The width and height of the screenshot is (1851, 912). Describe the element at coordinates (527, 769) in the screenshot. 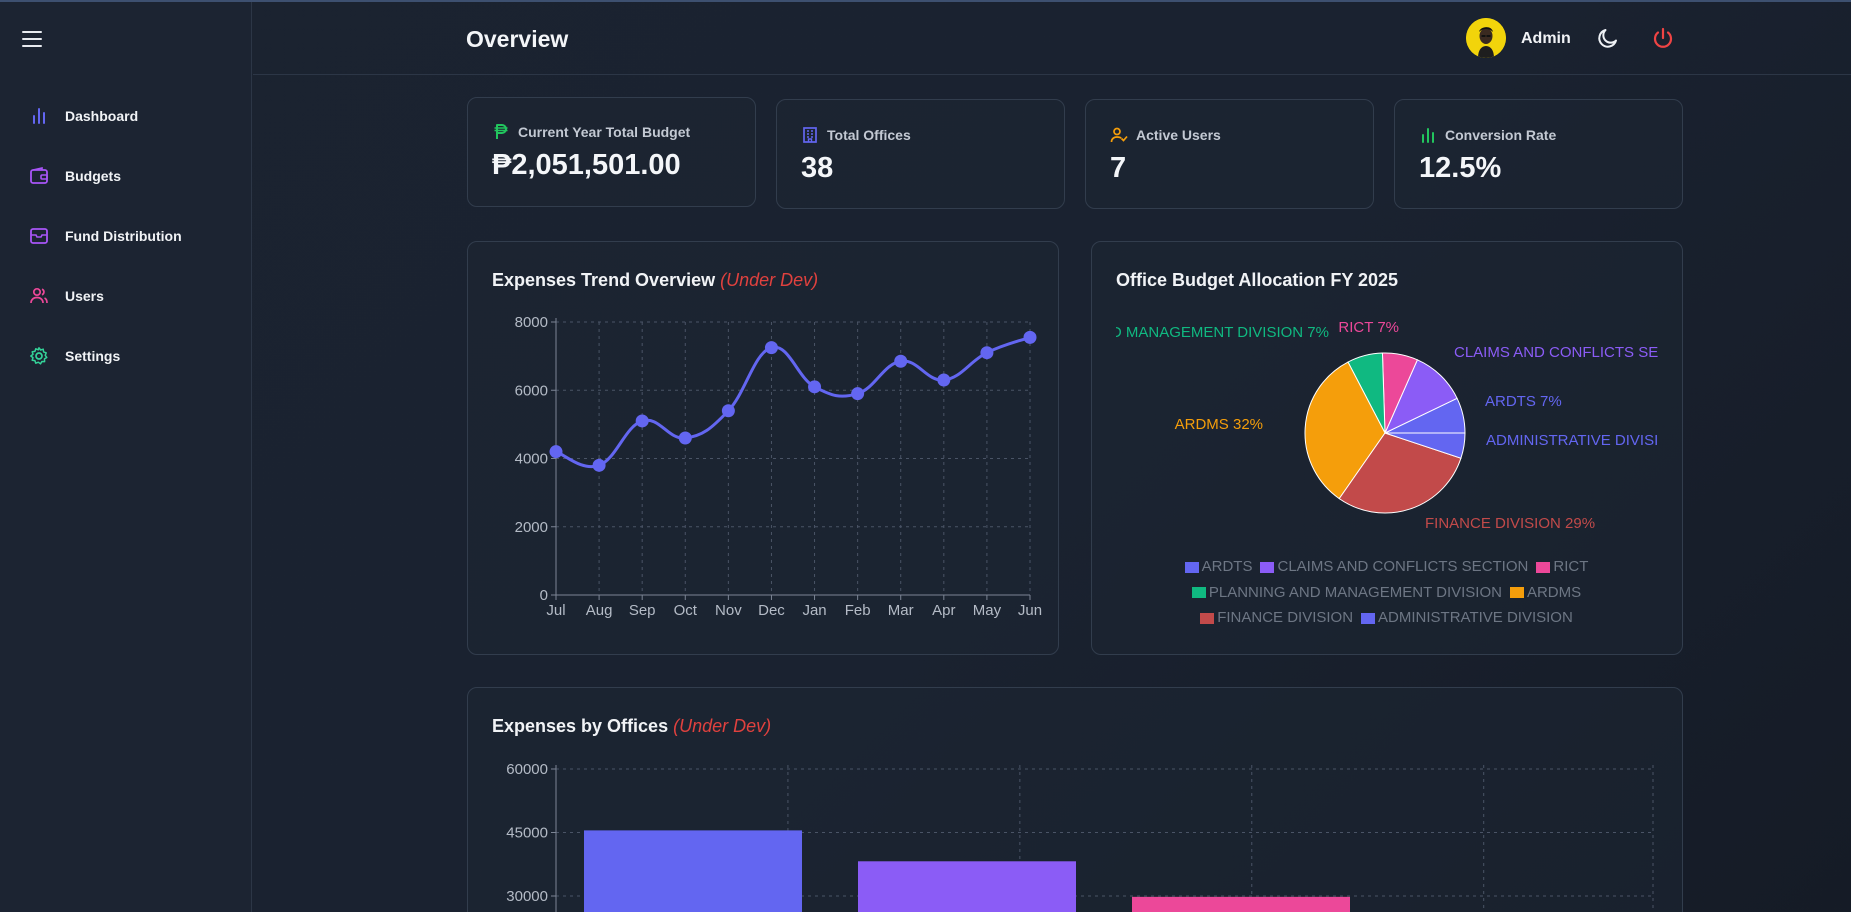

I see `y-tick-label: 60000` at that location.